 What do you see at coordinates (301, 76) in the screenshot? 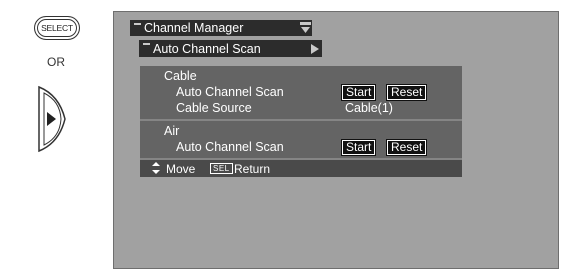
I see `cable-heading-row: Cable` at bounding box center [301, 76].